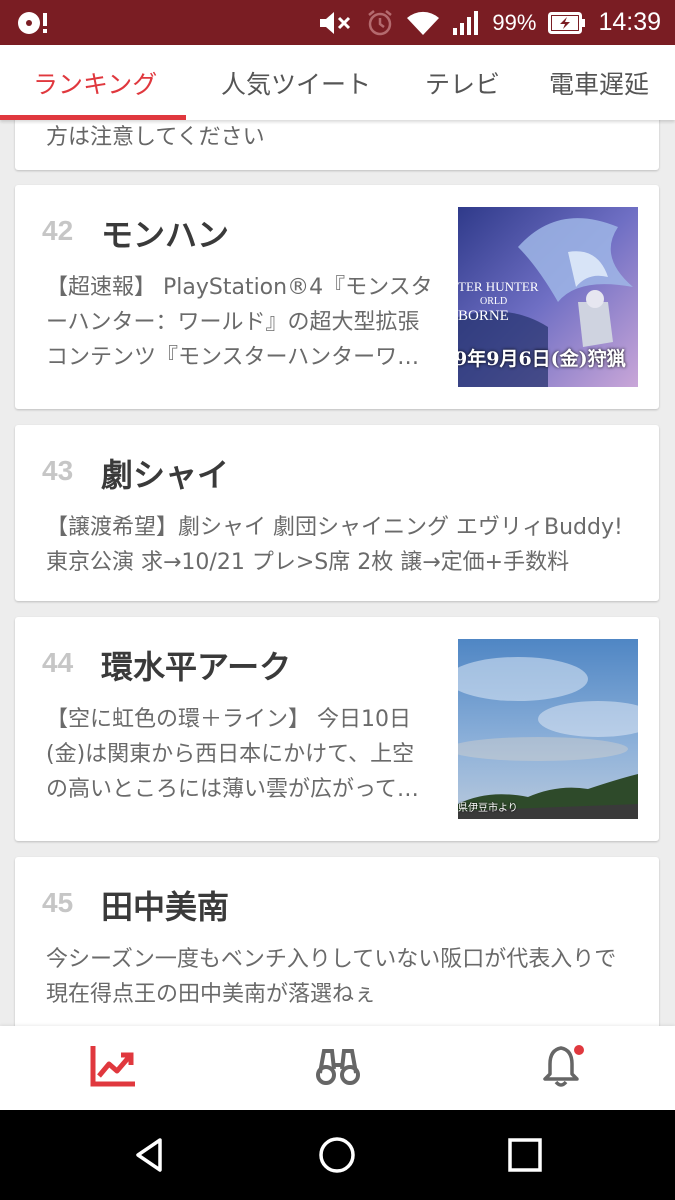 This screenshot has width=675, height=1200. What do you see at coordinates (488, 808) in the screenshot?
I see `thumbnail-caption: 県伊豆市より` at bounding box center [488, 808].